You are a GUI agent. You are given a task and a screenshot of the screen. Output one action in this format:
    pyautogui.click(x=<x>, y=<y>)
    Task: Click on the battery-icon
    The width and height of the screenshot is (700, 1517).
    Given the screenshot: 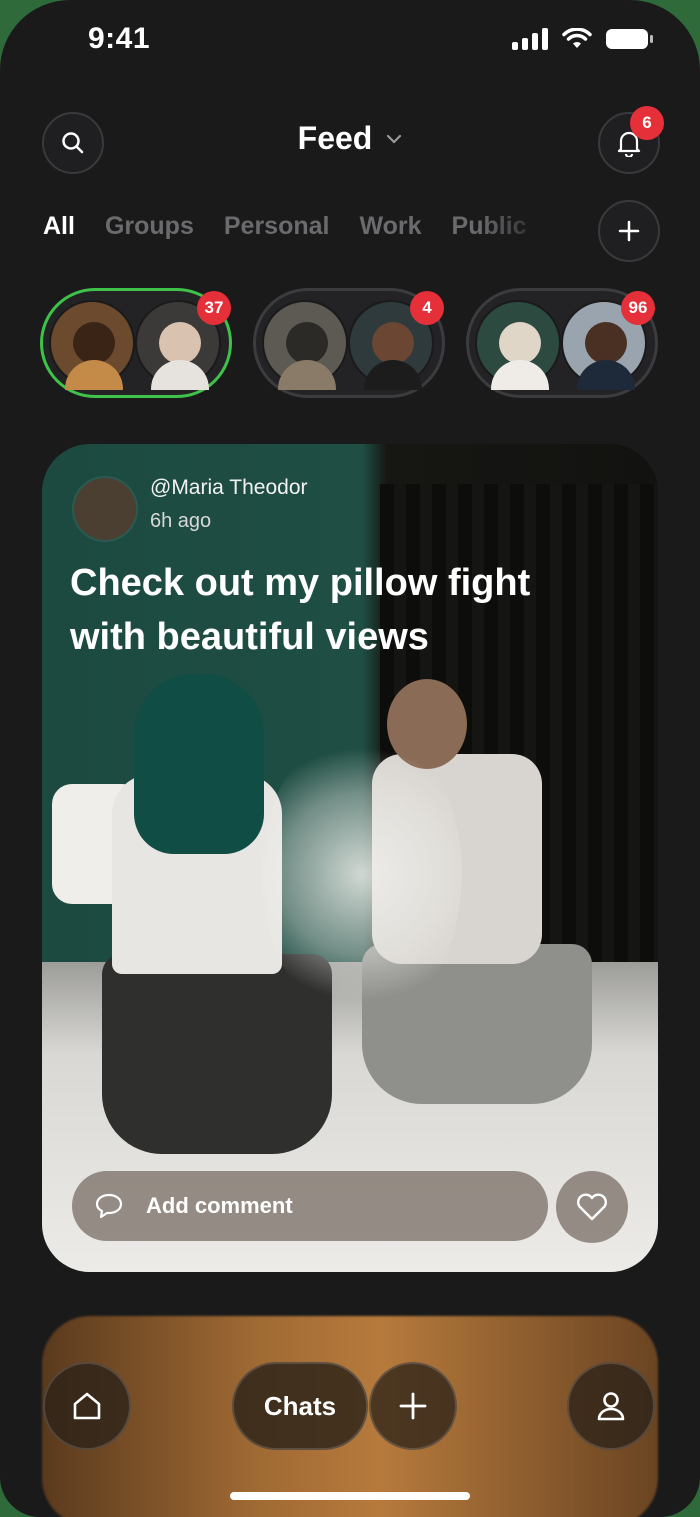 What is the action you would take?
    pyautogui.click(x=629, y=39)
    